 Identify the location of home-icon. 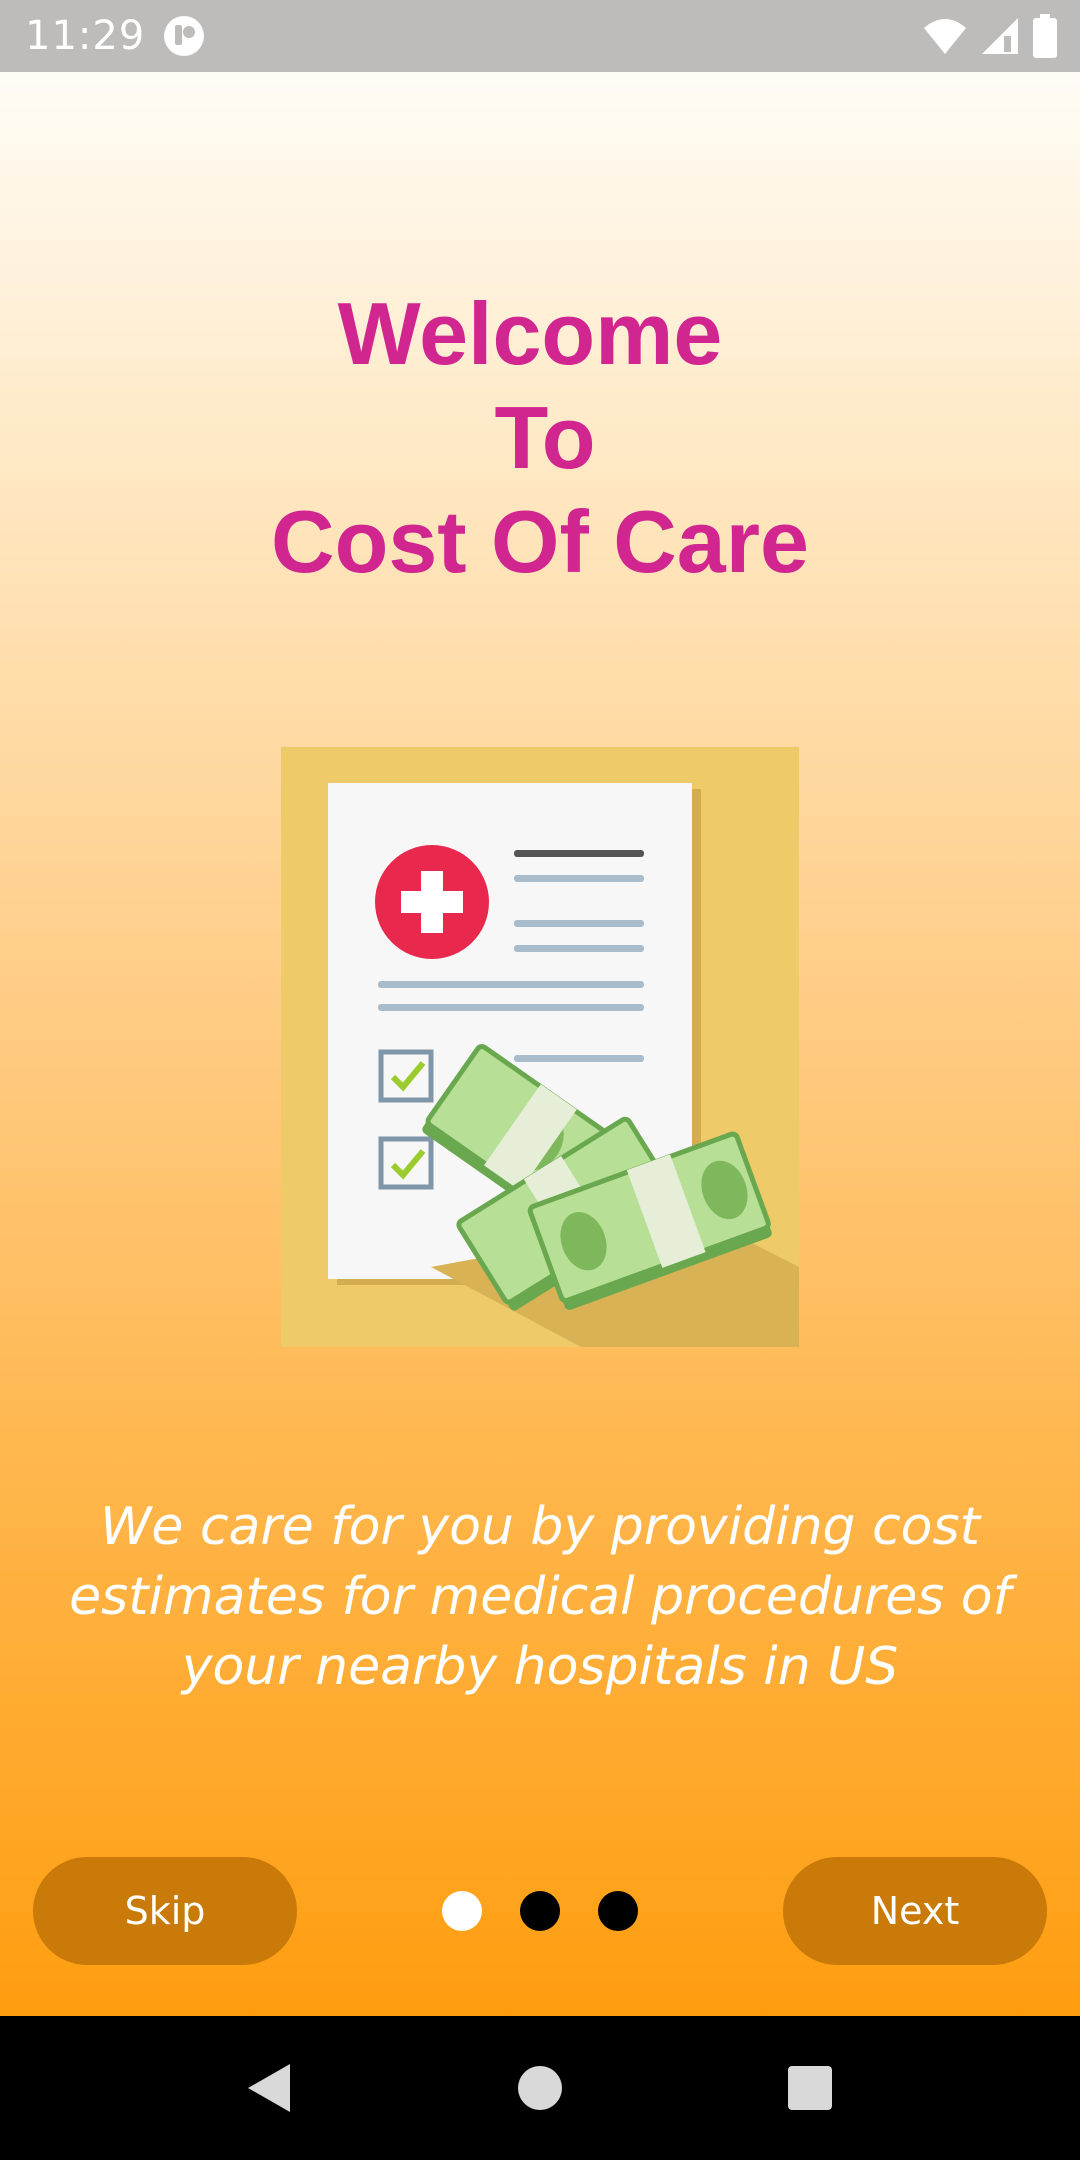
(540, 2088).